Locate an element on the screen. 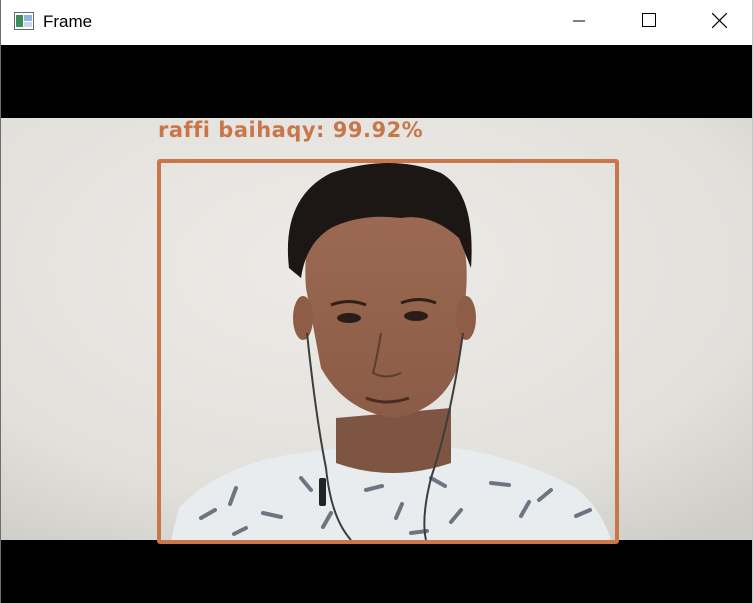 The height and width of the screenshot is (603, 753). minimize-button is located at coordinates (579, 22).